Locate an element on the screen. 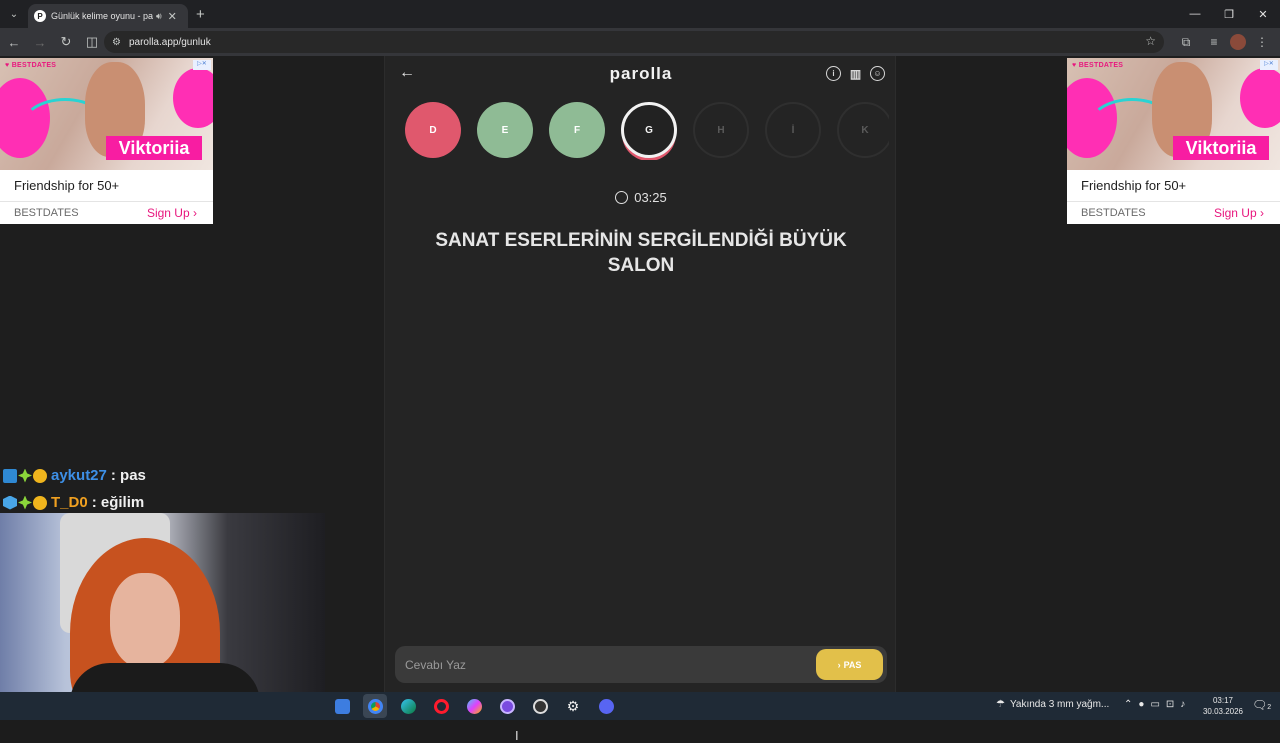 The image size is (1280, 743). letter-circle-k: K is located at coordinates (863, 130).